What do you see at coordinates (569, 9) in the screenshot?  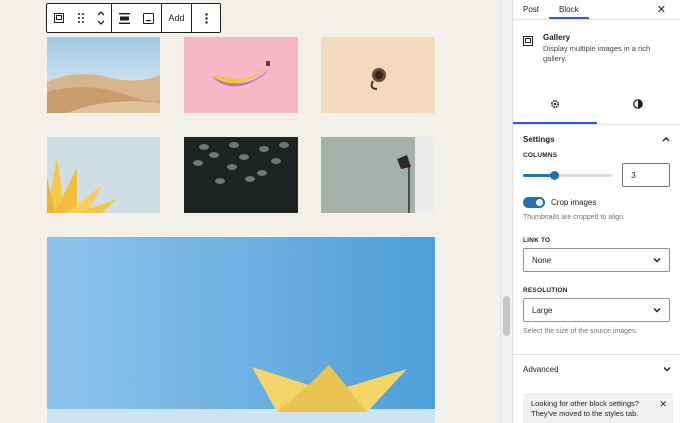 I see `tab-block: Block` at bounding box center [569, 9].